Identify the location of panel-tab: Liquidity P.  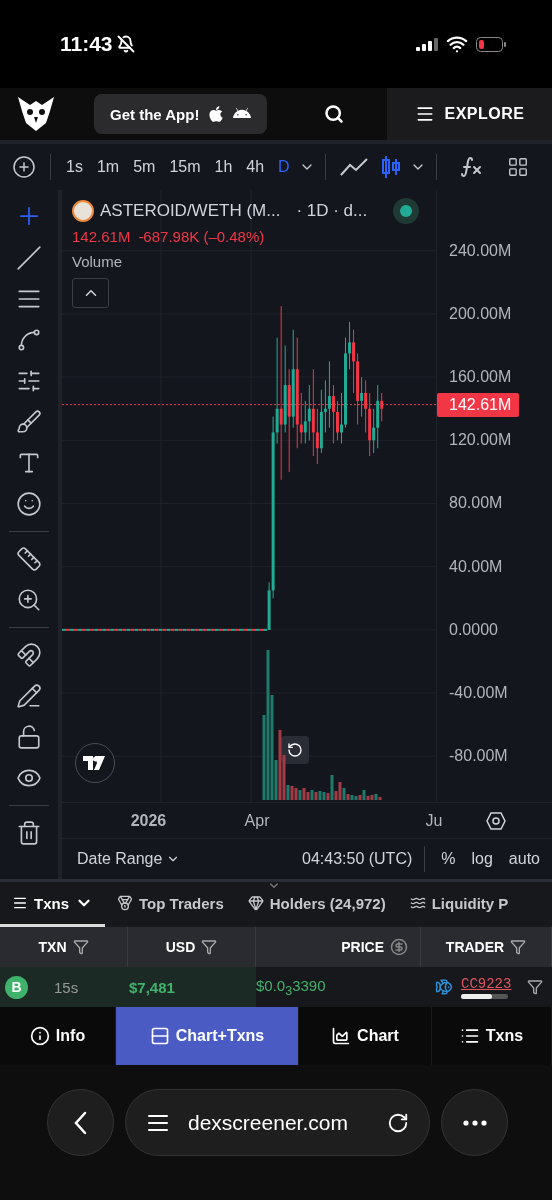
(459, 904).